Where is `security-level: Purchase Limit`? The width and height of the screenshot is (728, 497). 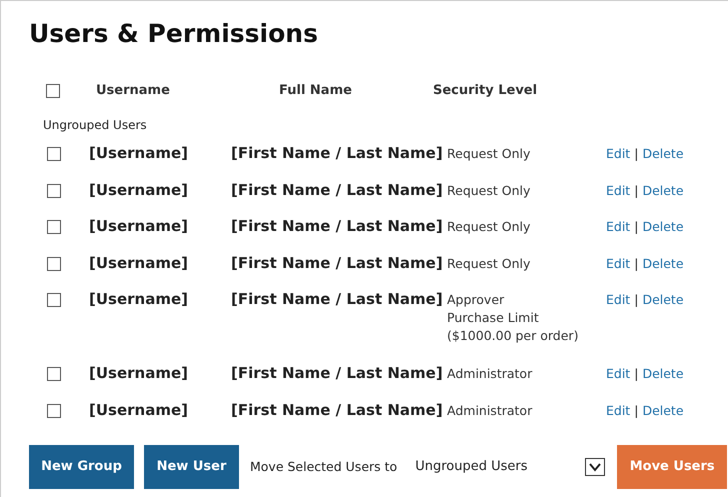
security-level: Purchase Limit is located at coordinates (493, 318).